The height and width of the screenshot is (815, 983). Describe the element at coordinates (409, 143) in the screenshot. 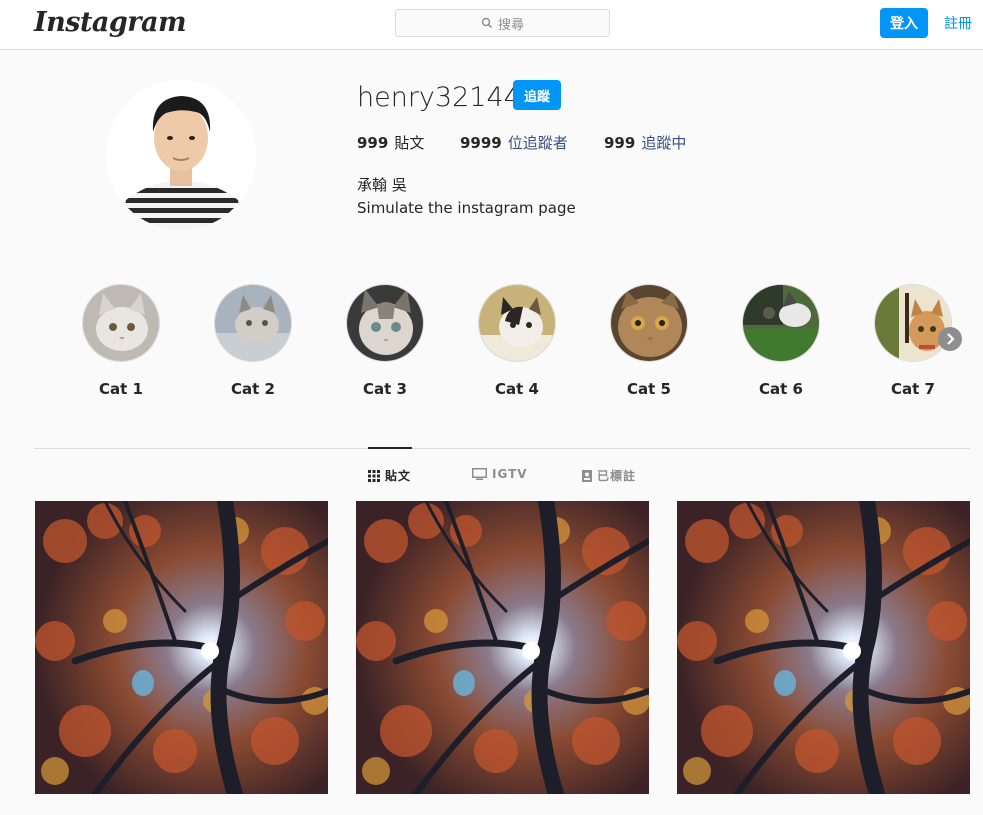

I see `posts-label: 貼文` at that location.